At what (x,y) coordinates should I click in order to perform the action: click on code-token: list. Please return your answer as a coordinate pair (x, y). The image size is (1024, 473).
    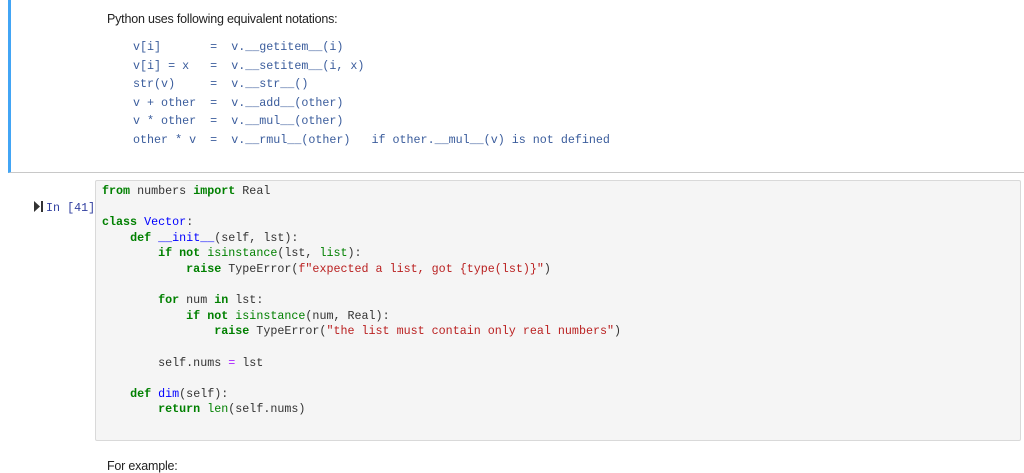
    Looking at the image, I should click on (333, 253).